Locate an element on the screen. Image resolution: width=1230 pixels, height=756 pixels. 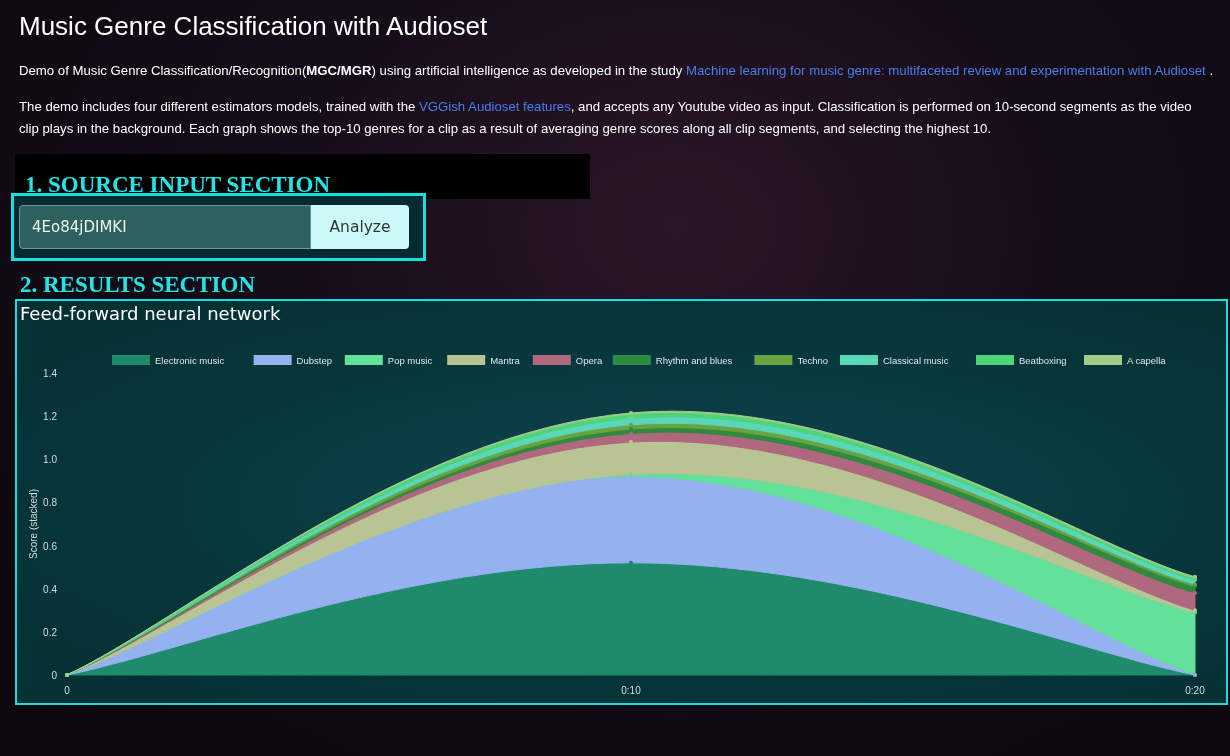
study-link: Machine learning for music genre: multifaceted review and experimentation with Audioset is located at coordinates (946, 70).